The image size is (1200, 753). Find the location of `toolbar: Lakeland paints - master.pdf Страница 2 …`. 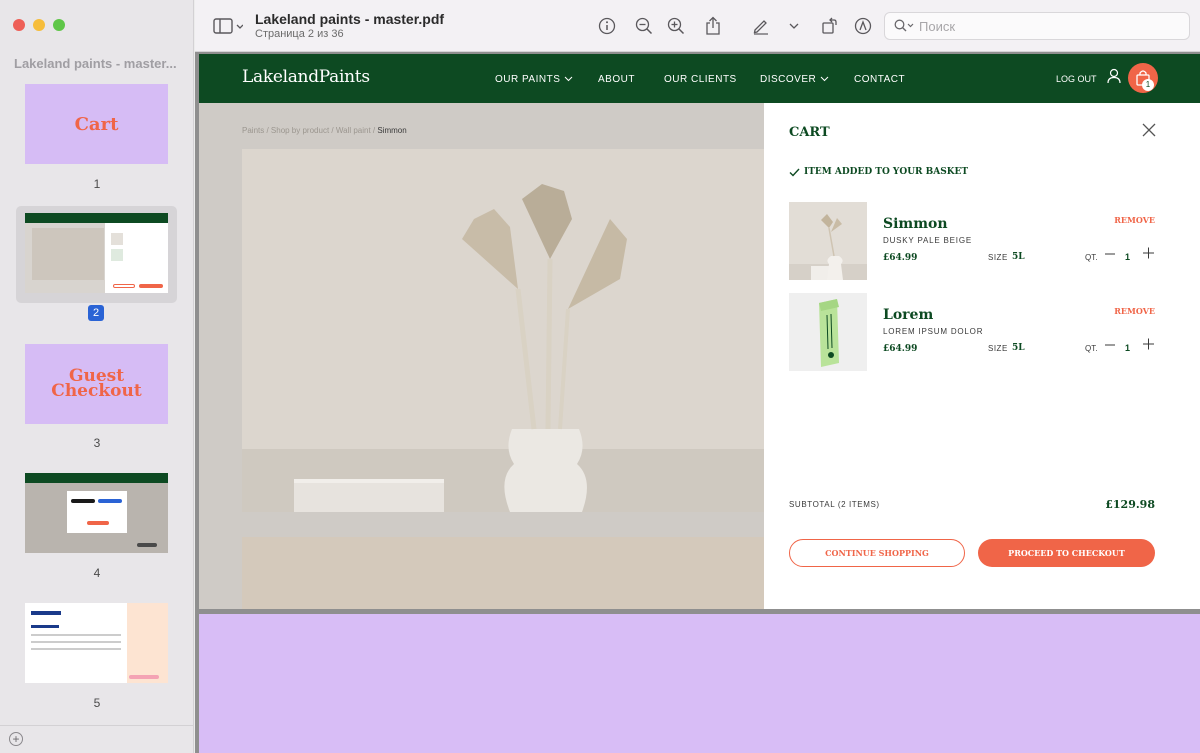

toolbar: Lakeland paints - master.pdf Страница 2 … is located at coordinates (697, 26).